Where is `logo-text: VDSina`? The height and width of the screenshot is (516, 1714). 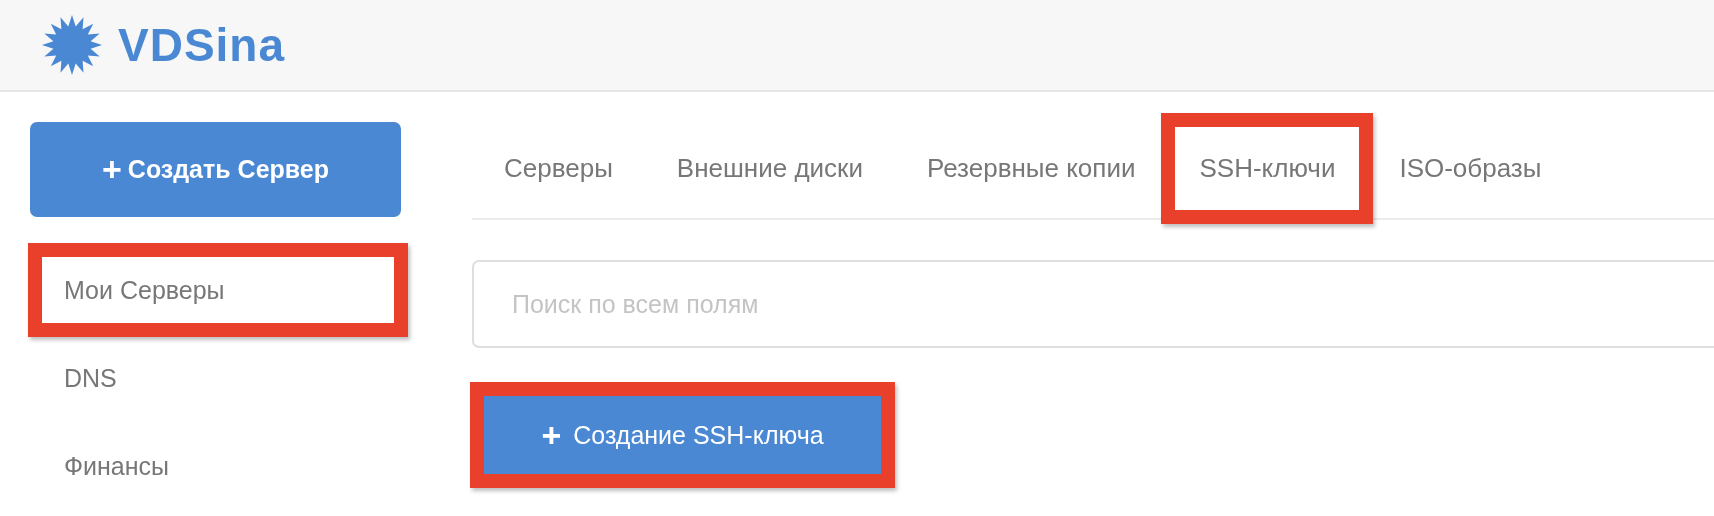
logo-text: VDSina is located at coordinates (202, 45).